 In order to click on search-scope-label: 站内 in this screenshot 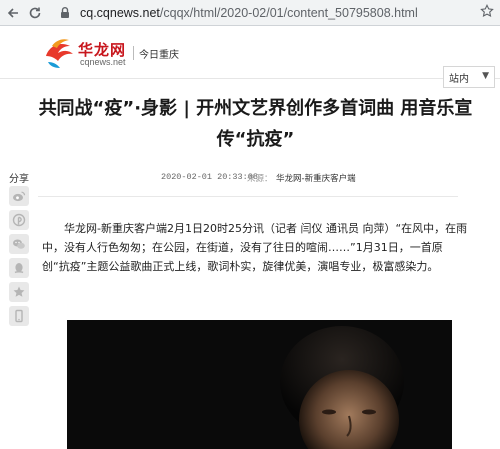, I will do `click(459, 79)`.